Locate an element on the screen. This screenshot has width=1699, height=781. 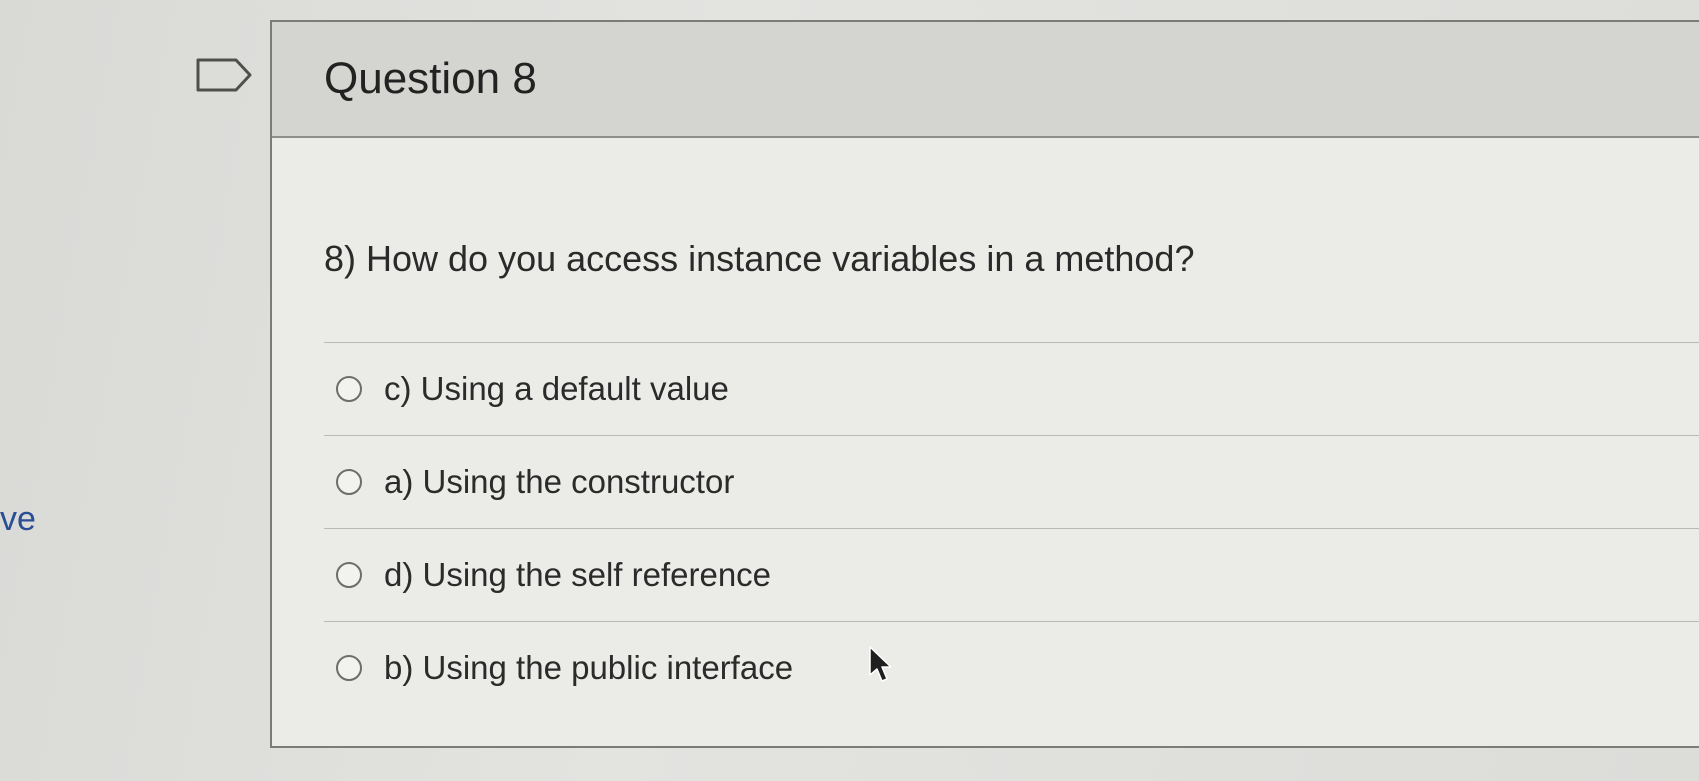
answer-option-d: d) Using the self reference is located at coordinates (1011, 574).